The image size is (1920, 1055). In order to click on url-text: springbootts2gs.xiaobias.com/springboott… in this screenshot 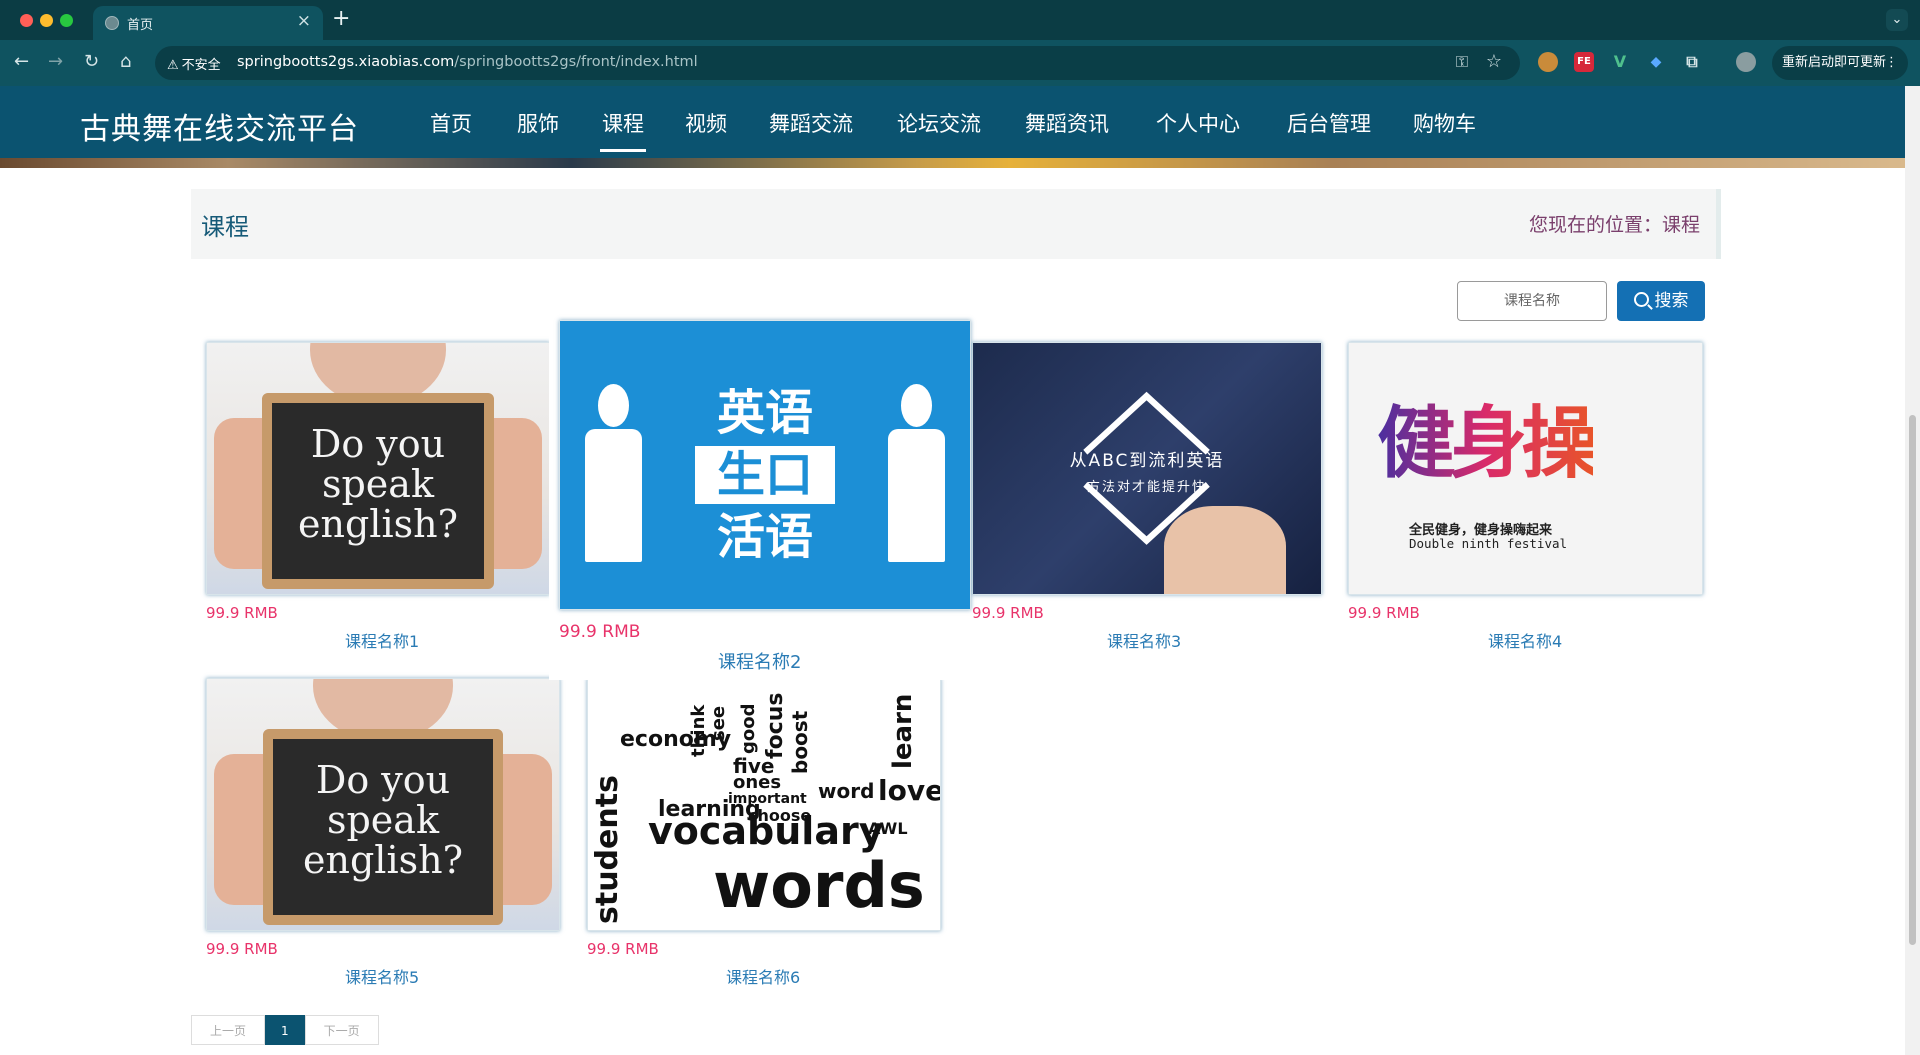, I will do `click(467, 62)`.